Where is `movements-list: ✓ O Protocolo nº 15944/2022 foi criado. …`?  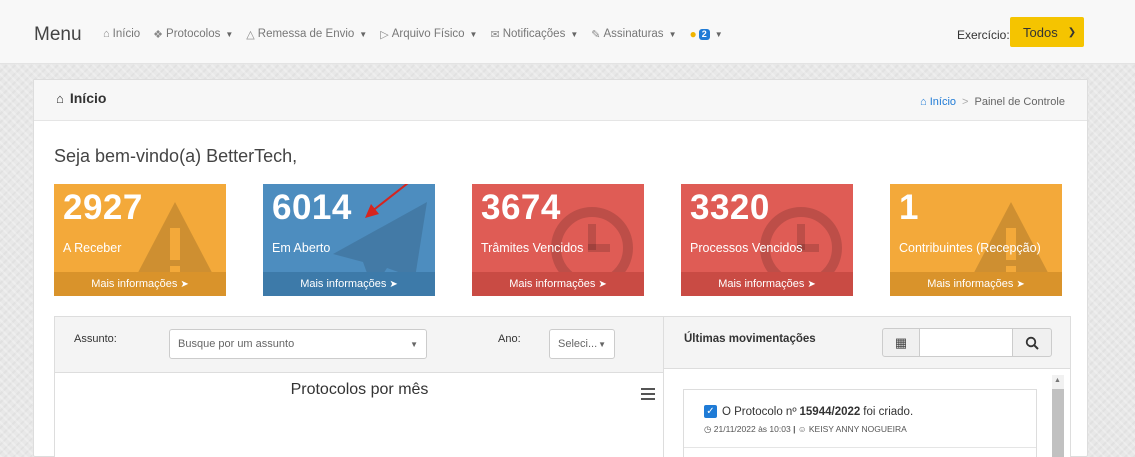 movements-list: ✓ O Protocolo nº 15944/2022 foi criado. … is located at coordinates (867, 413).